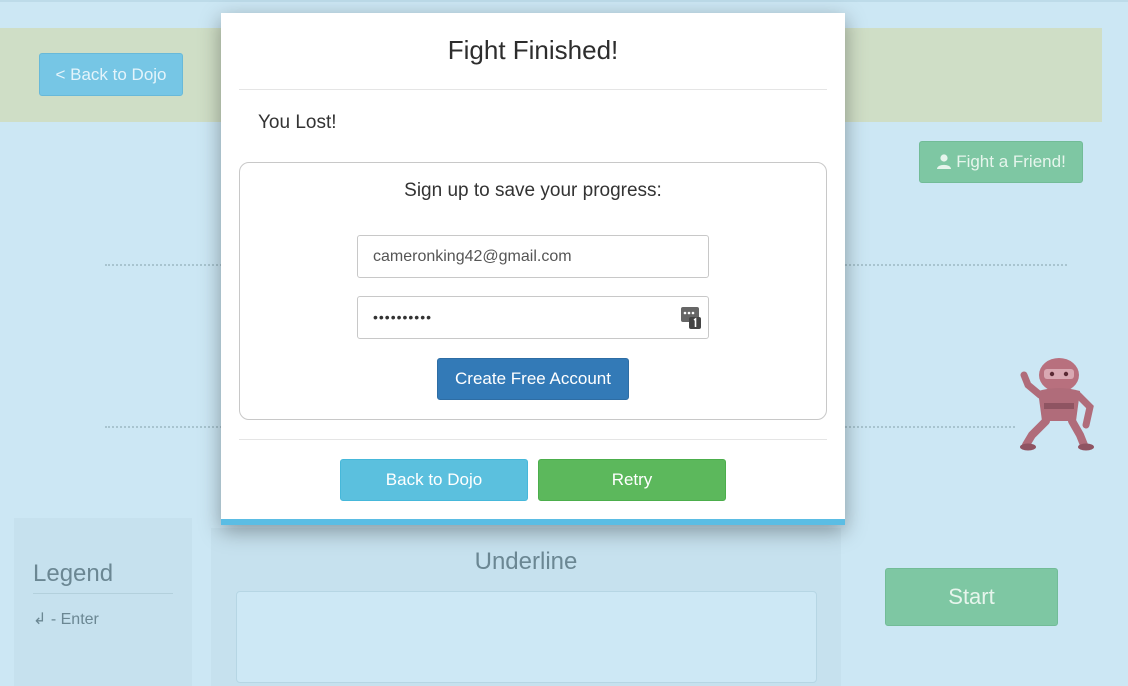 This screenshot has width=1128, height=686. Describe the element at coordinates (111, 74) in the screenshot. I see `back-to-dojo-top-button: < Back to Dojo` at that location.